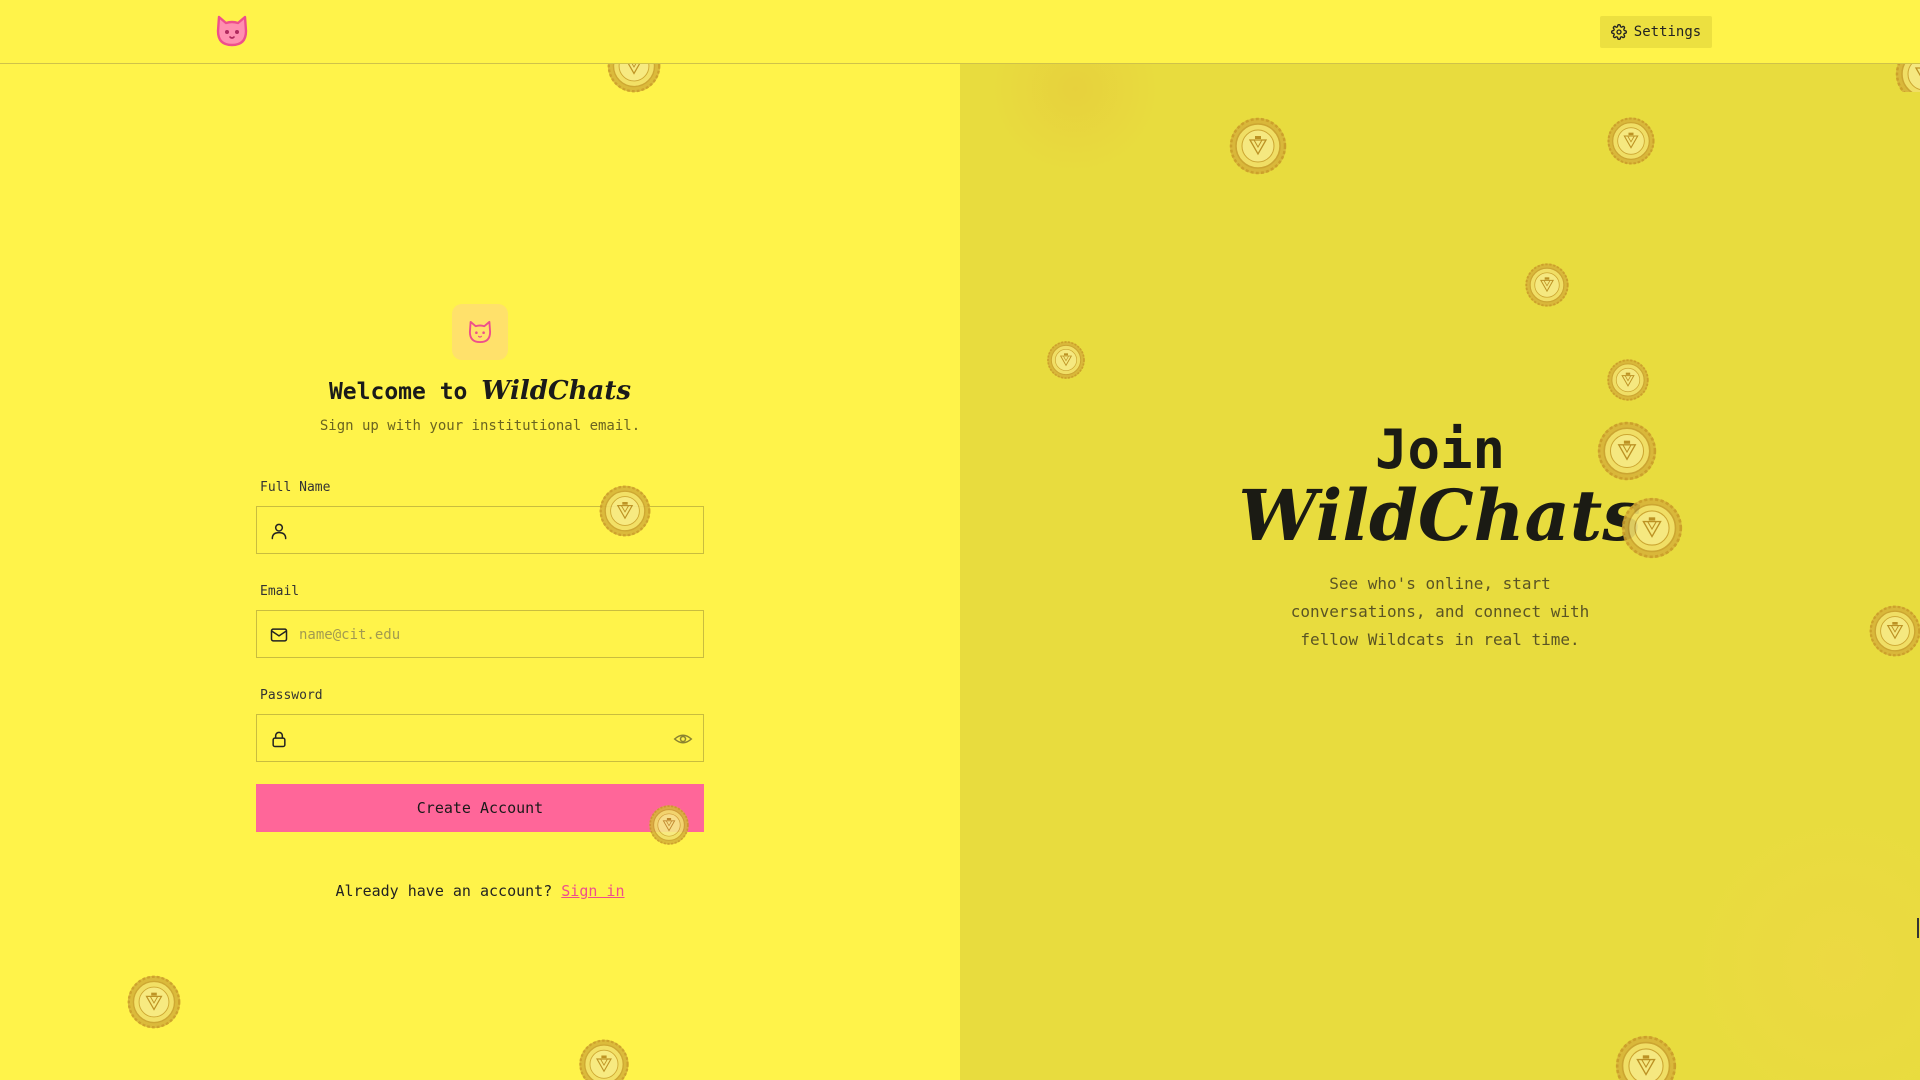 The image size is (1920, 1080). I want to click on page-subtitle: Sign up with your institutional email., so click(480, 426).